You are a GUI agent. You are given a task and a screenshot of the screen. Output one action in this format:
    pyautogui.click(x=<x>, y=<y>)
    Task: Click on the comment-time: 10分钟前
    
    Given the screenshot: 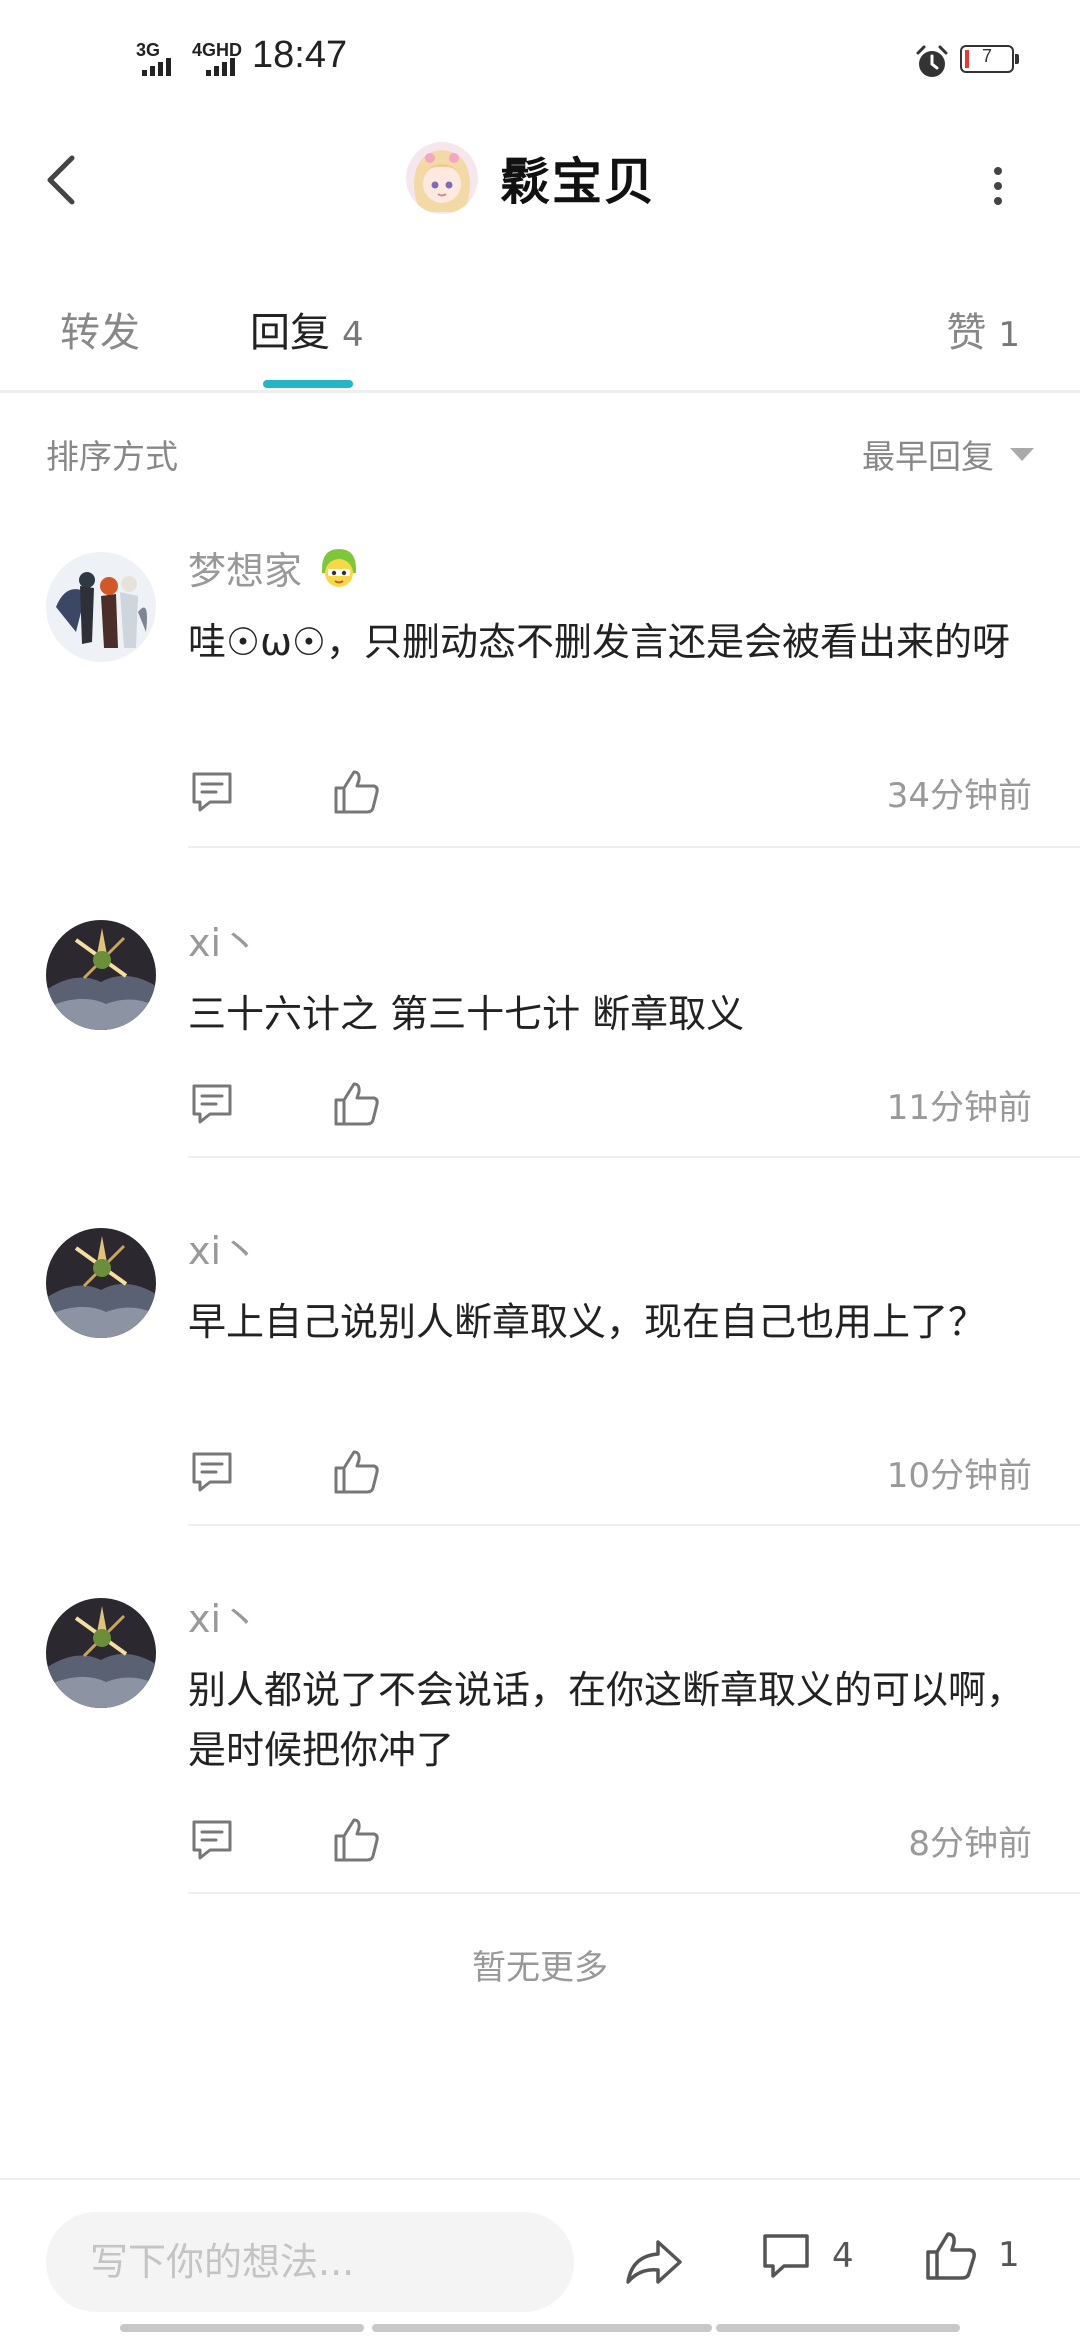 What is the action you would take?
    pyautogui.click(x=959, y=1476)
    